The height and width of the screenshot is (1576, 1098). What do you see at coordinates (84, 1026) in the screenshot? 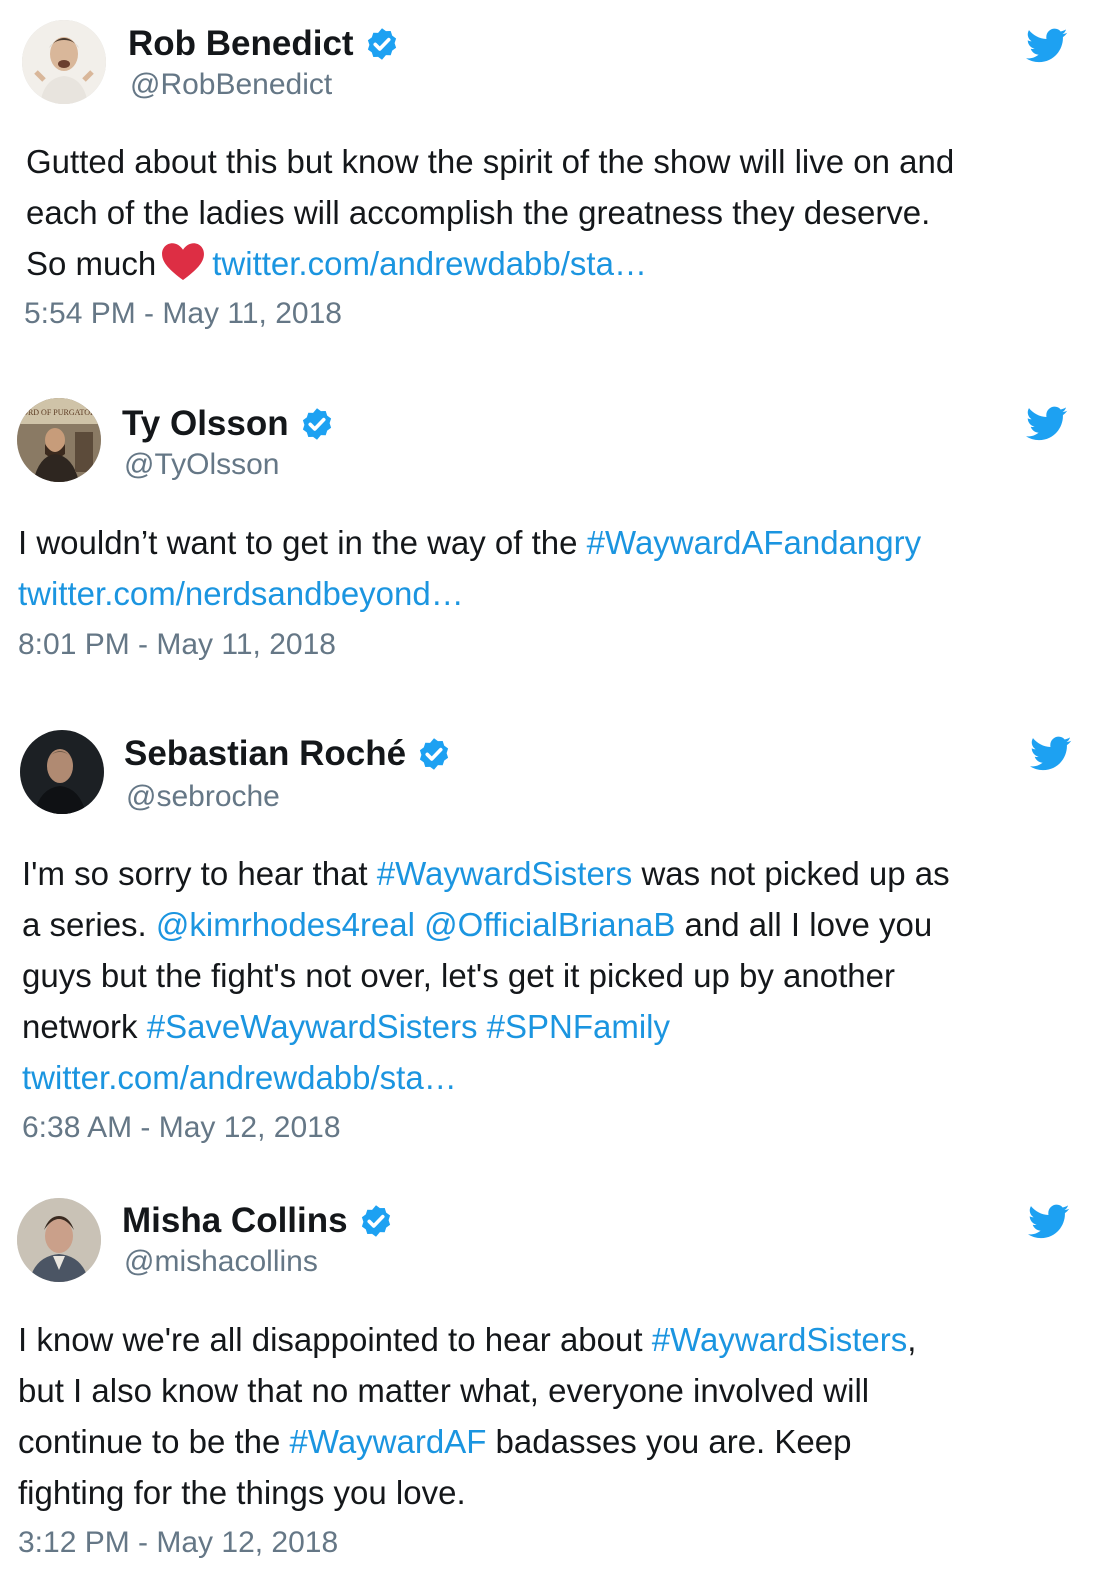
I see `tweet-text: network` at bounding box center [84, 1026].